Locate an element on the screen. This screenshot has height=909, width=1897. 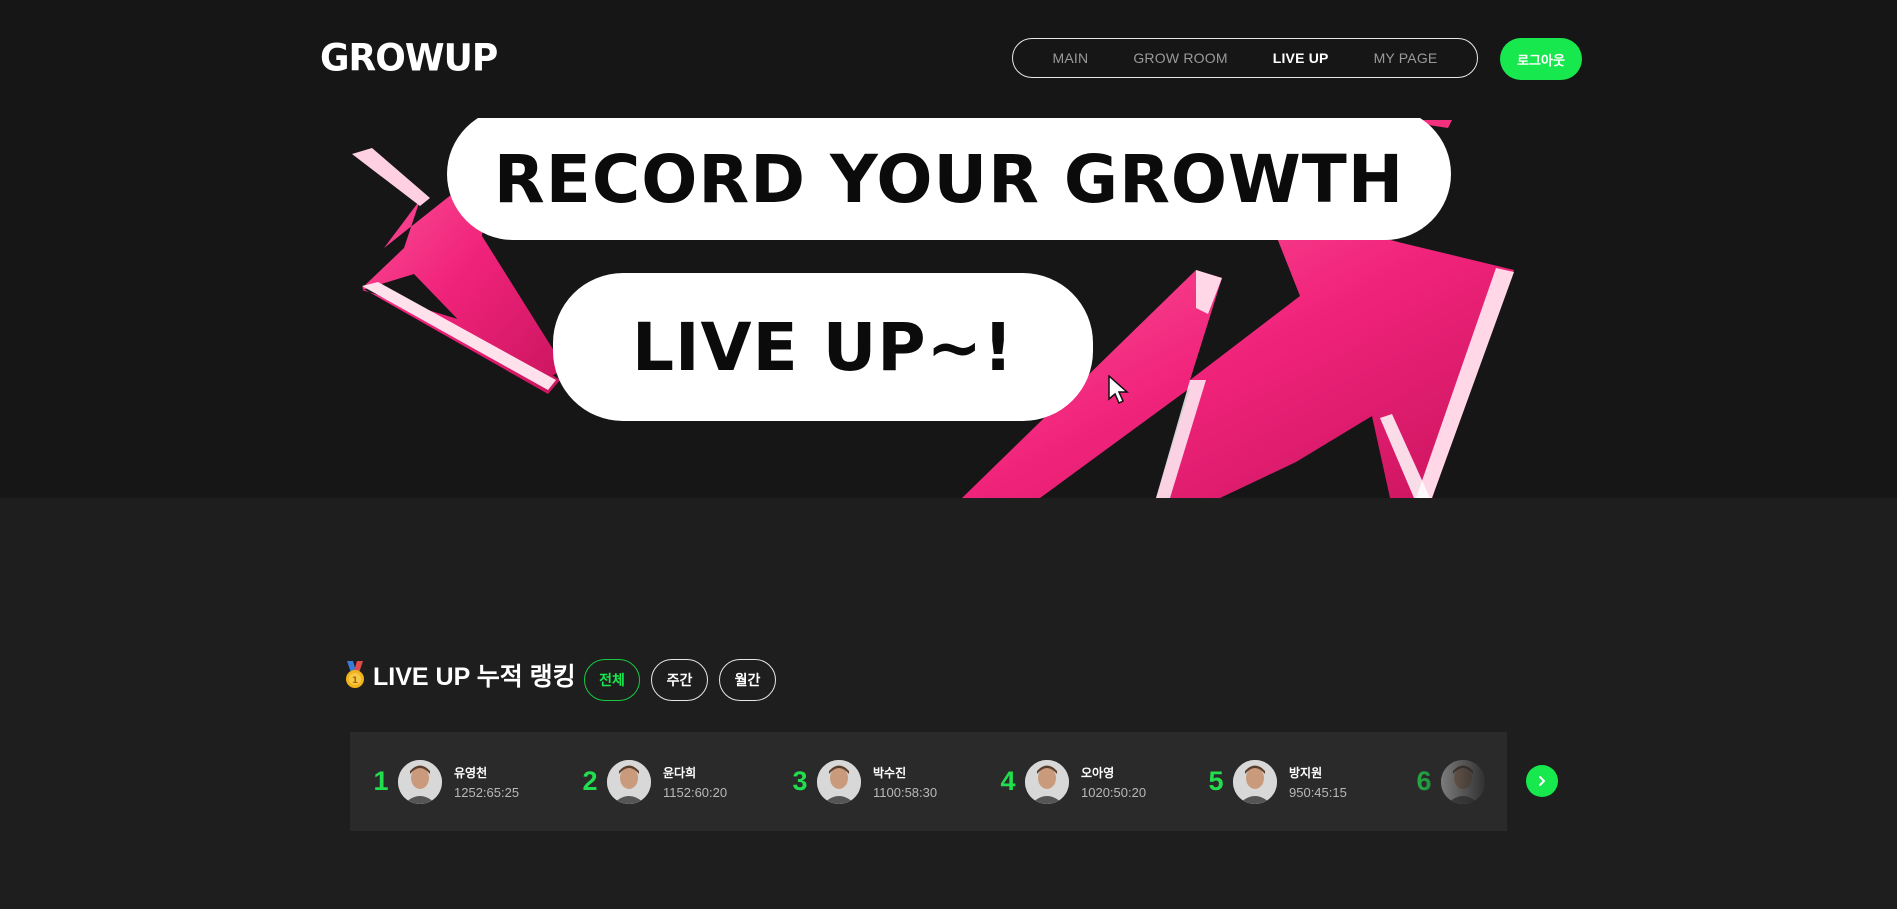
ranking-item: 1 유영천 1252:65:25 is located at coordinates (444, 781).